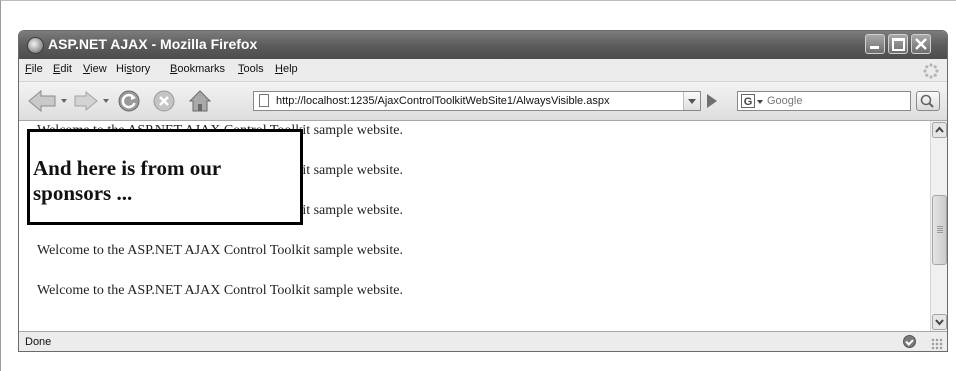  What do you see at coordinates (201, 69) in the screenshot?
I see `menu-bookmarks-rest: ookmarks` at bounding box center [201, 69].